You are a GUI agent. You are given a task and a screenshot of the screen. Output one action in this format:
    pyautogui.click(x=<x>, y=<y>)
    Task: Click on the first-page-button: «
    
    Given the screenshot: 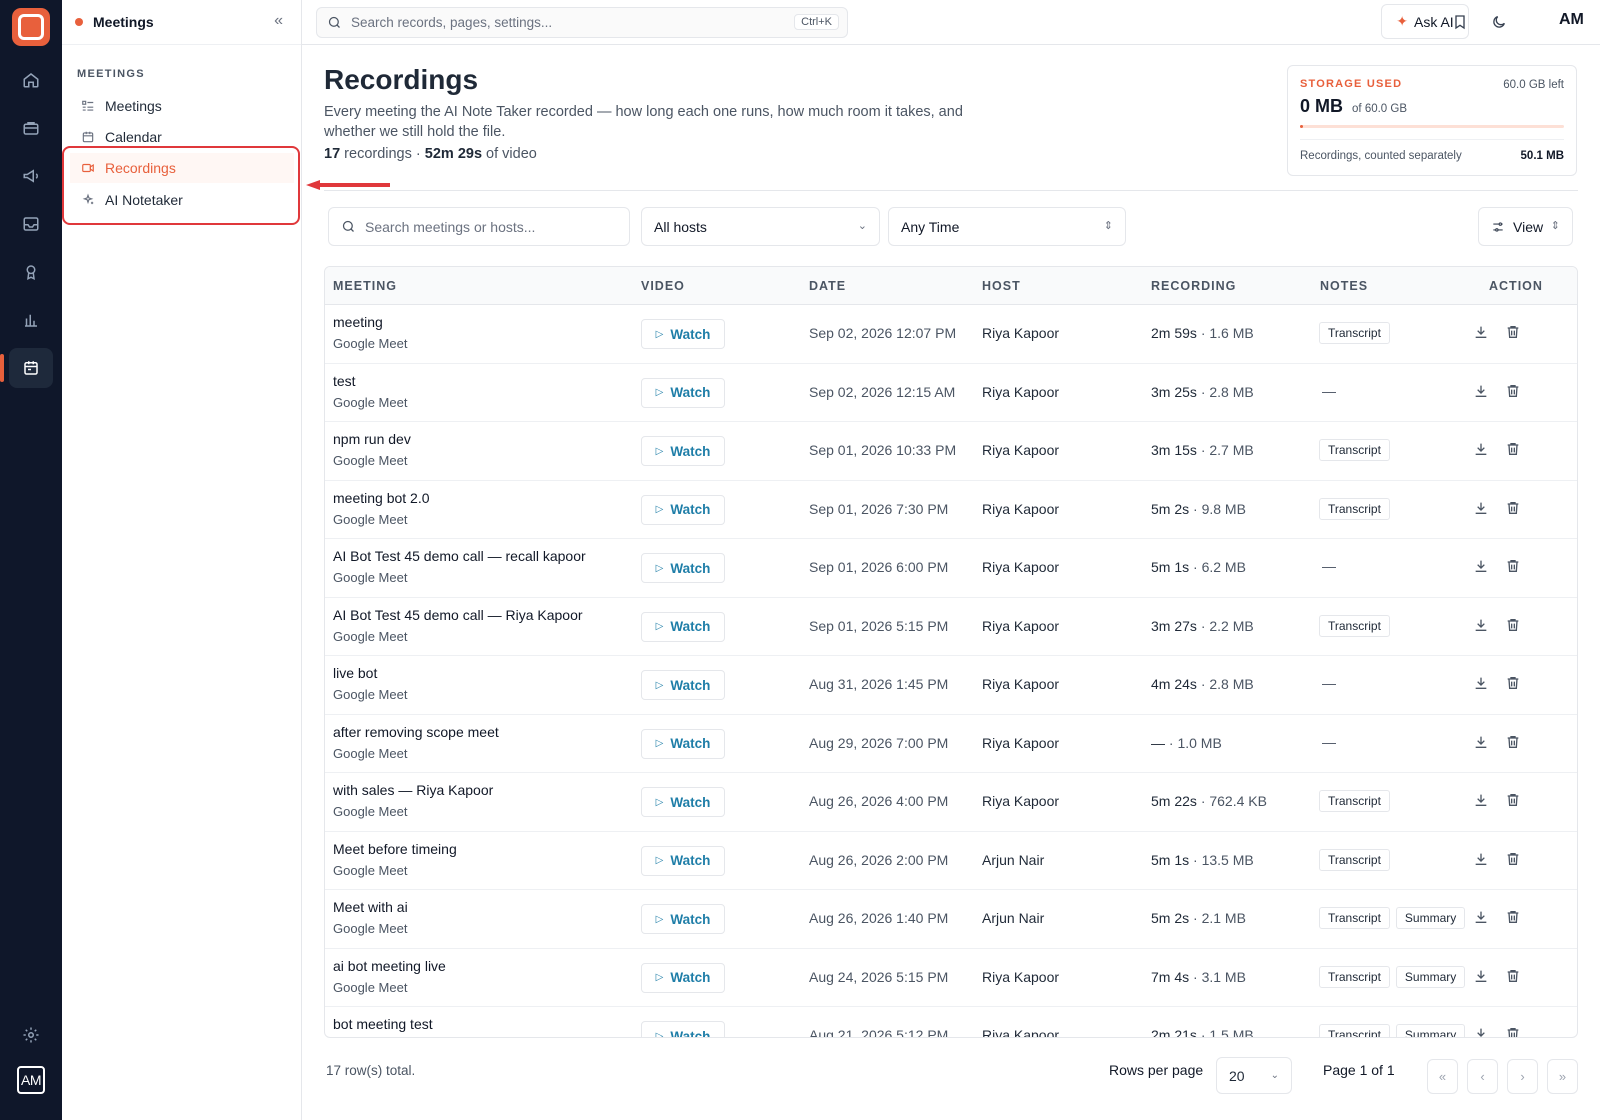 What is the action you would take?
    pyautogui.click(x=1442, y=1076)
    